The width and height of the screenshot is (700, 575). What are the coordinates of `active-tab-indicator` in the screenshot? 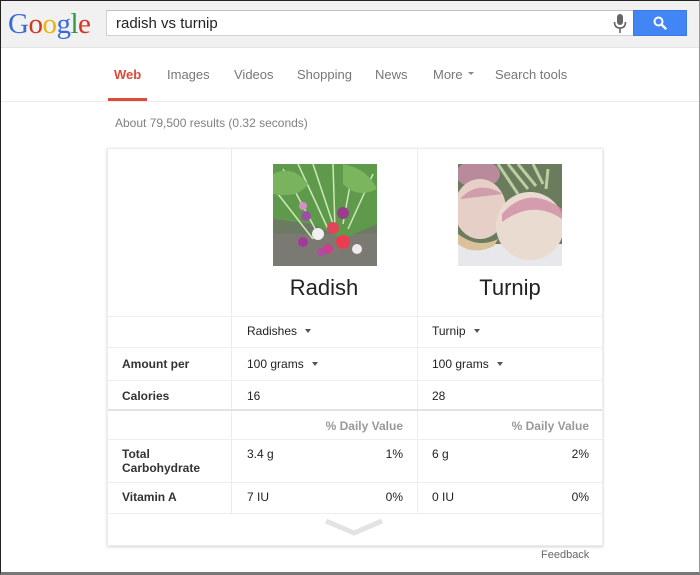 It's located at (127, 99).